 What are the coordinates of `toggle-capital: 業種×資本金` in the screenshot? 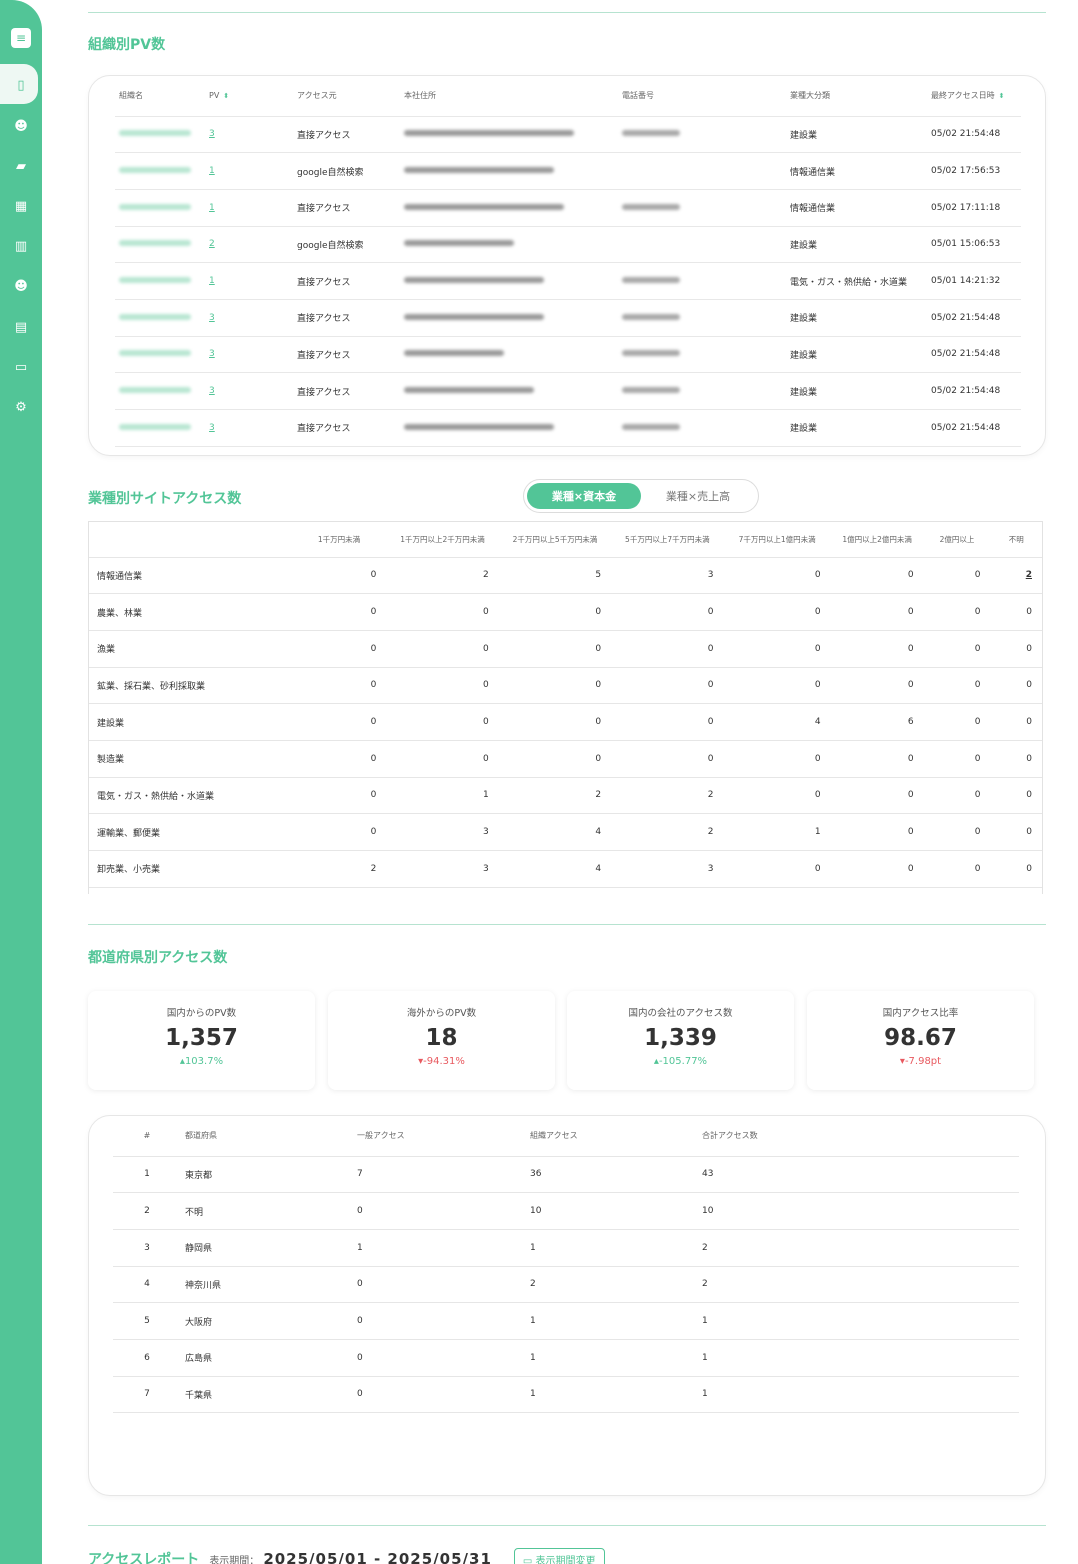 It's located at (584, 496).